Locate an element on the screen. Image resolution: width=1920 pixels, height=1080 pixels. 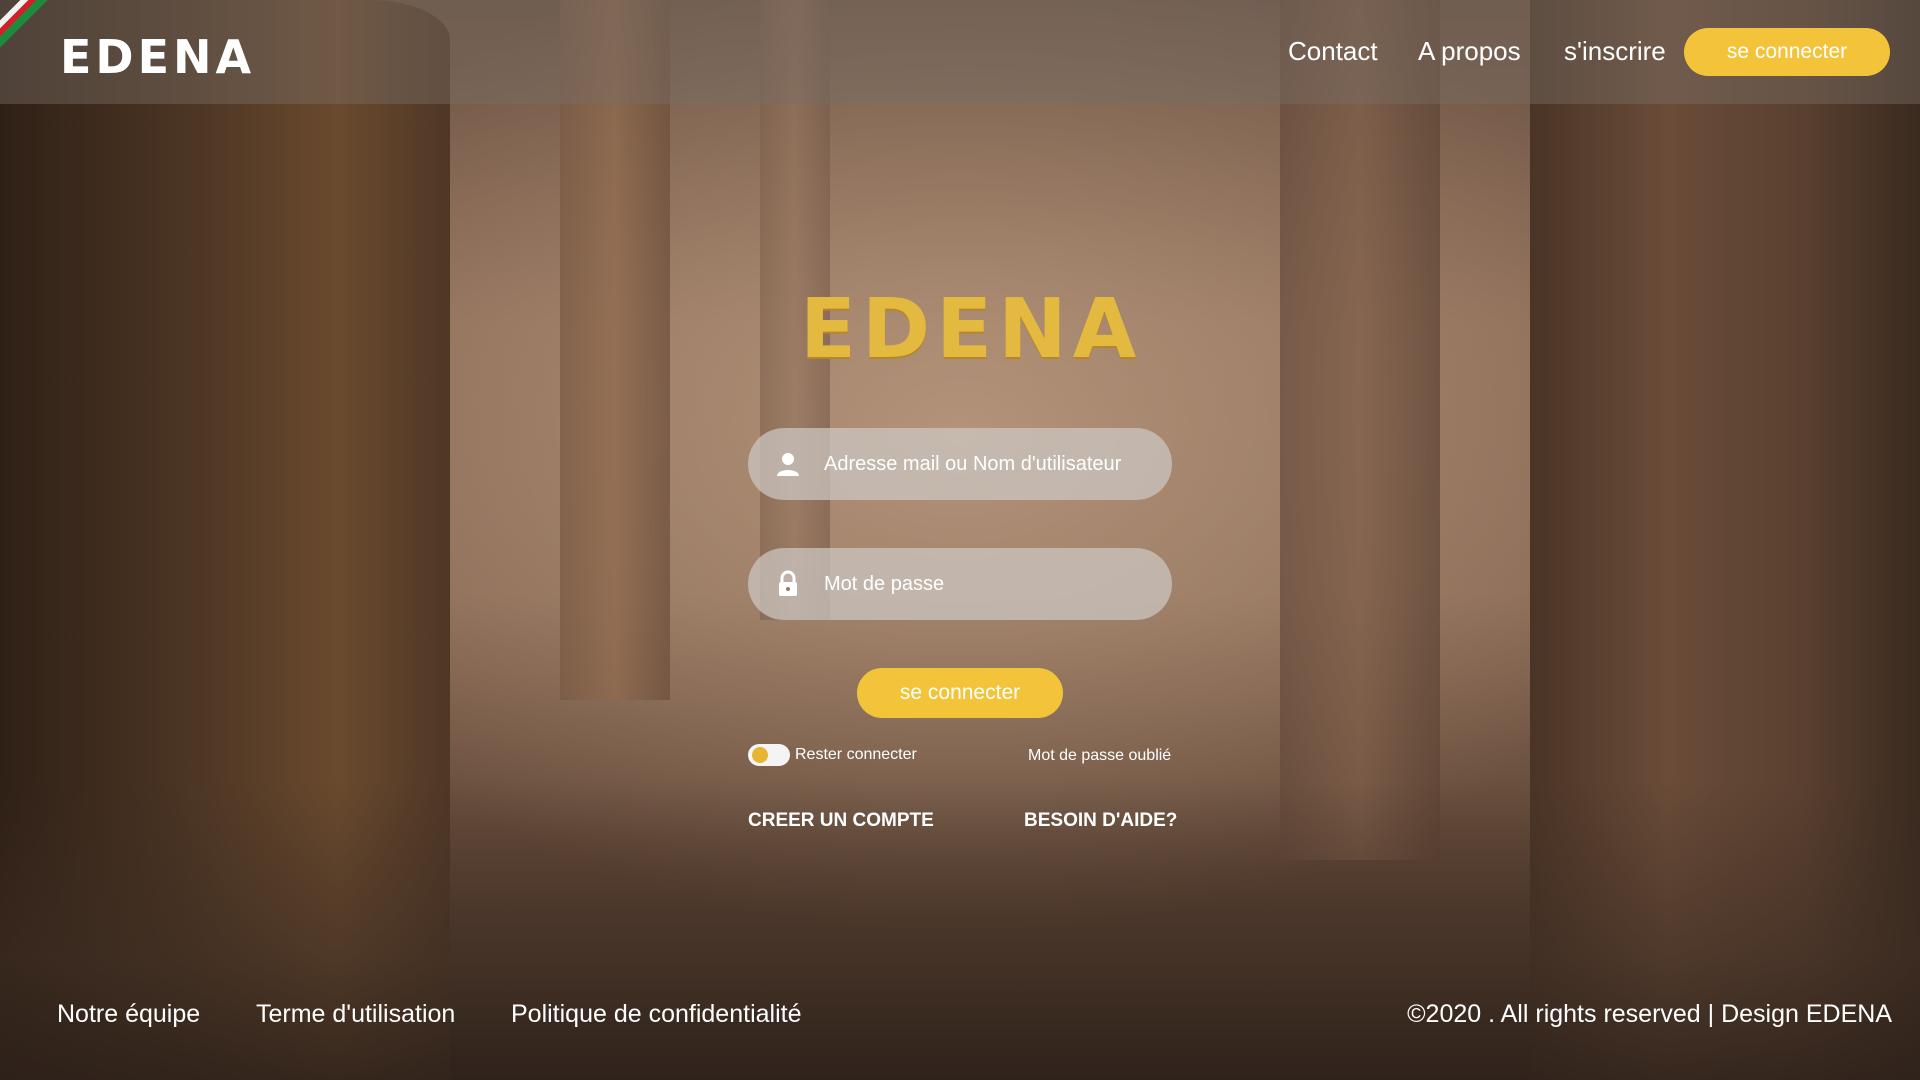
help-link: BESOIN D'AIDE? is located at coordinates (1100, 821).